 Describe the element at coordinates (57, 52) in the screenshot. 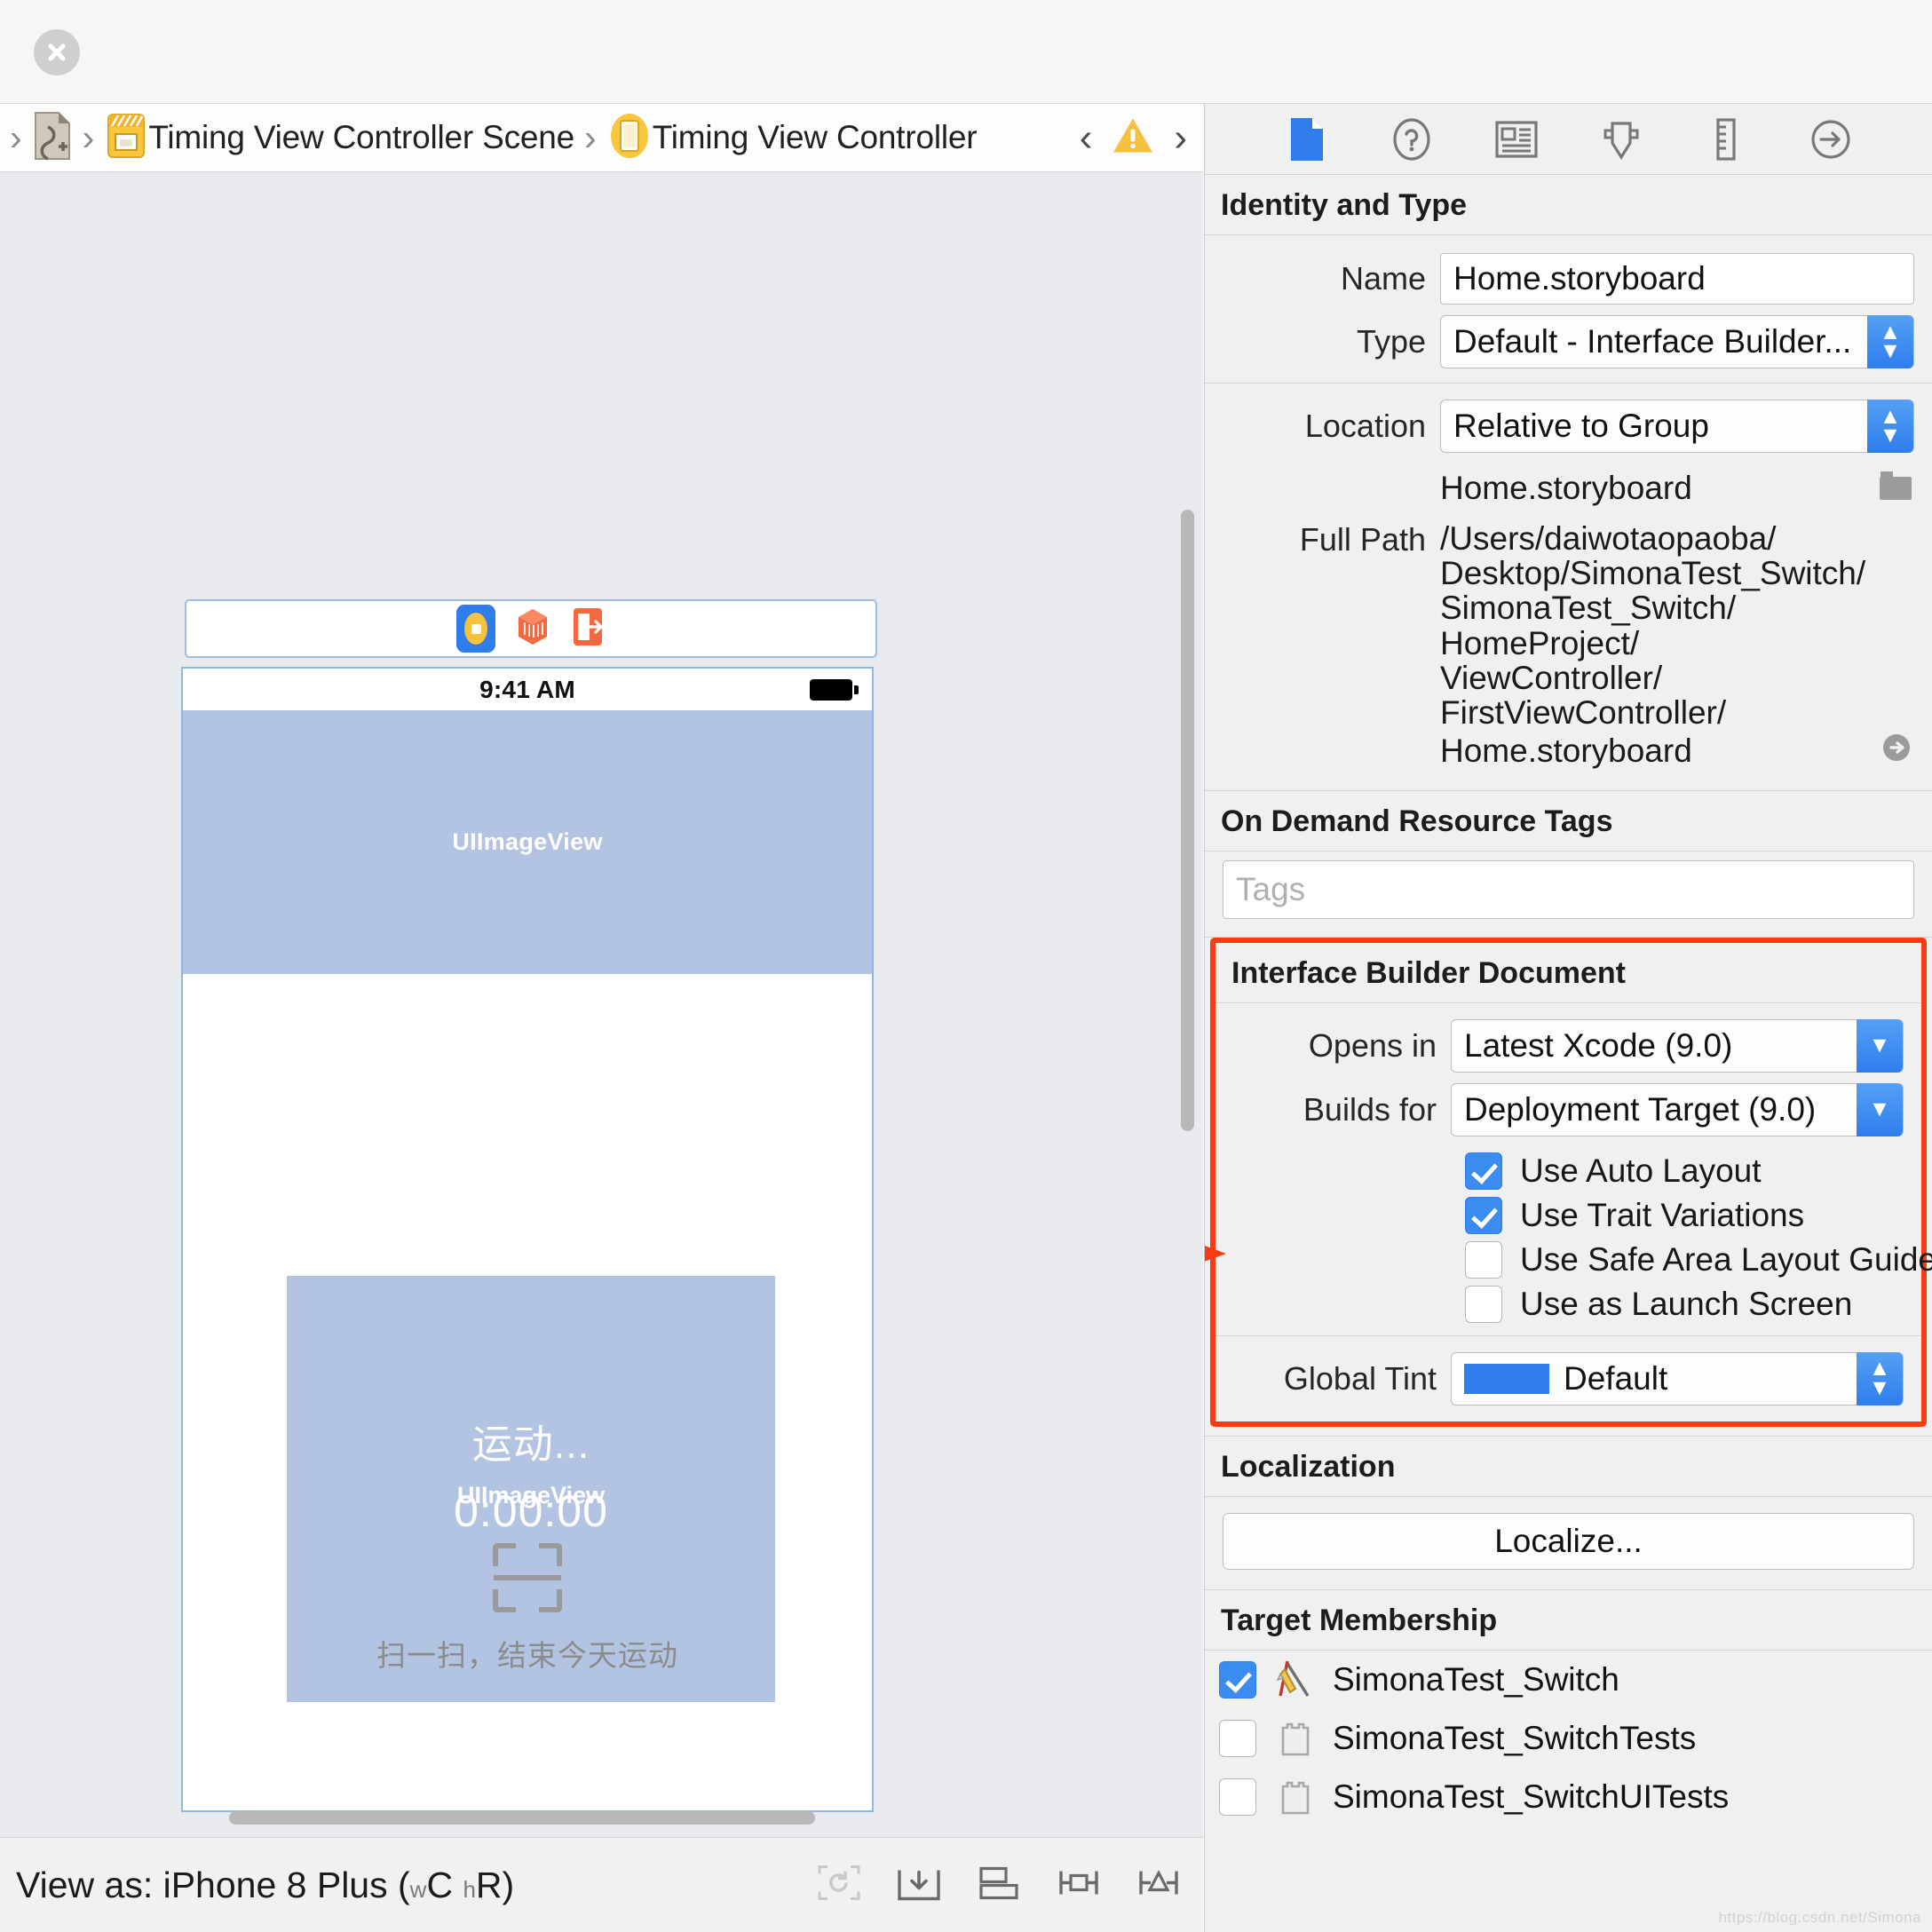

I see `close-icon` at that location.